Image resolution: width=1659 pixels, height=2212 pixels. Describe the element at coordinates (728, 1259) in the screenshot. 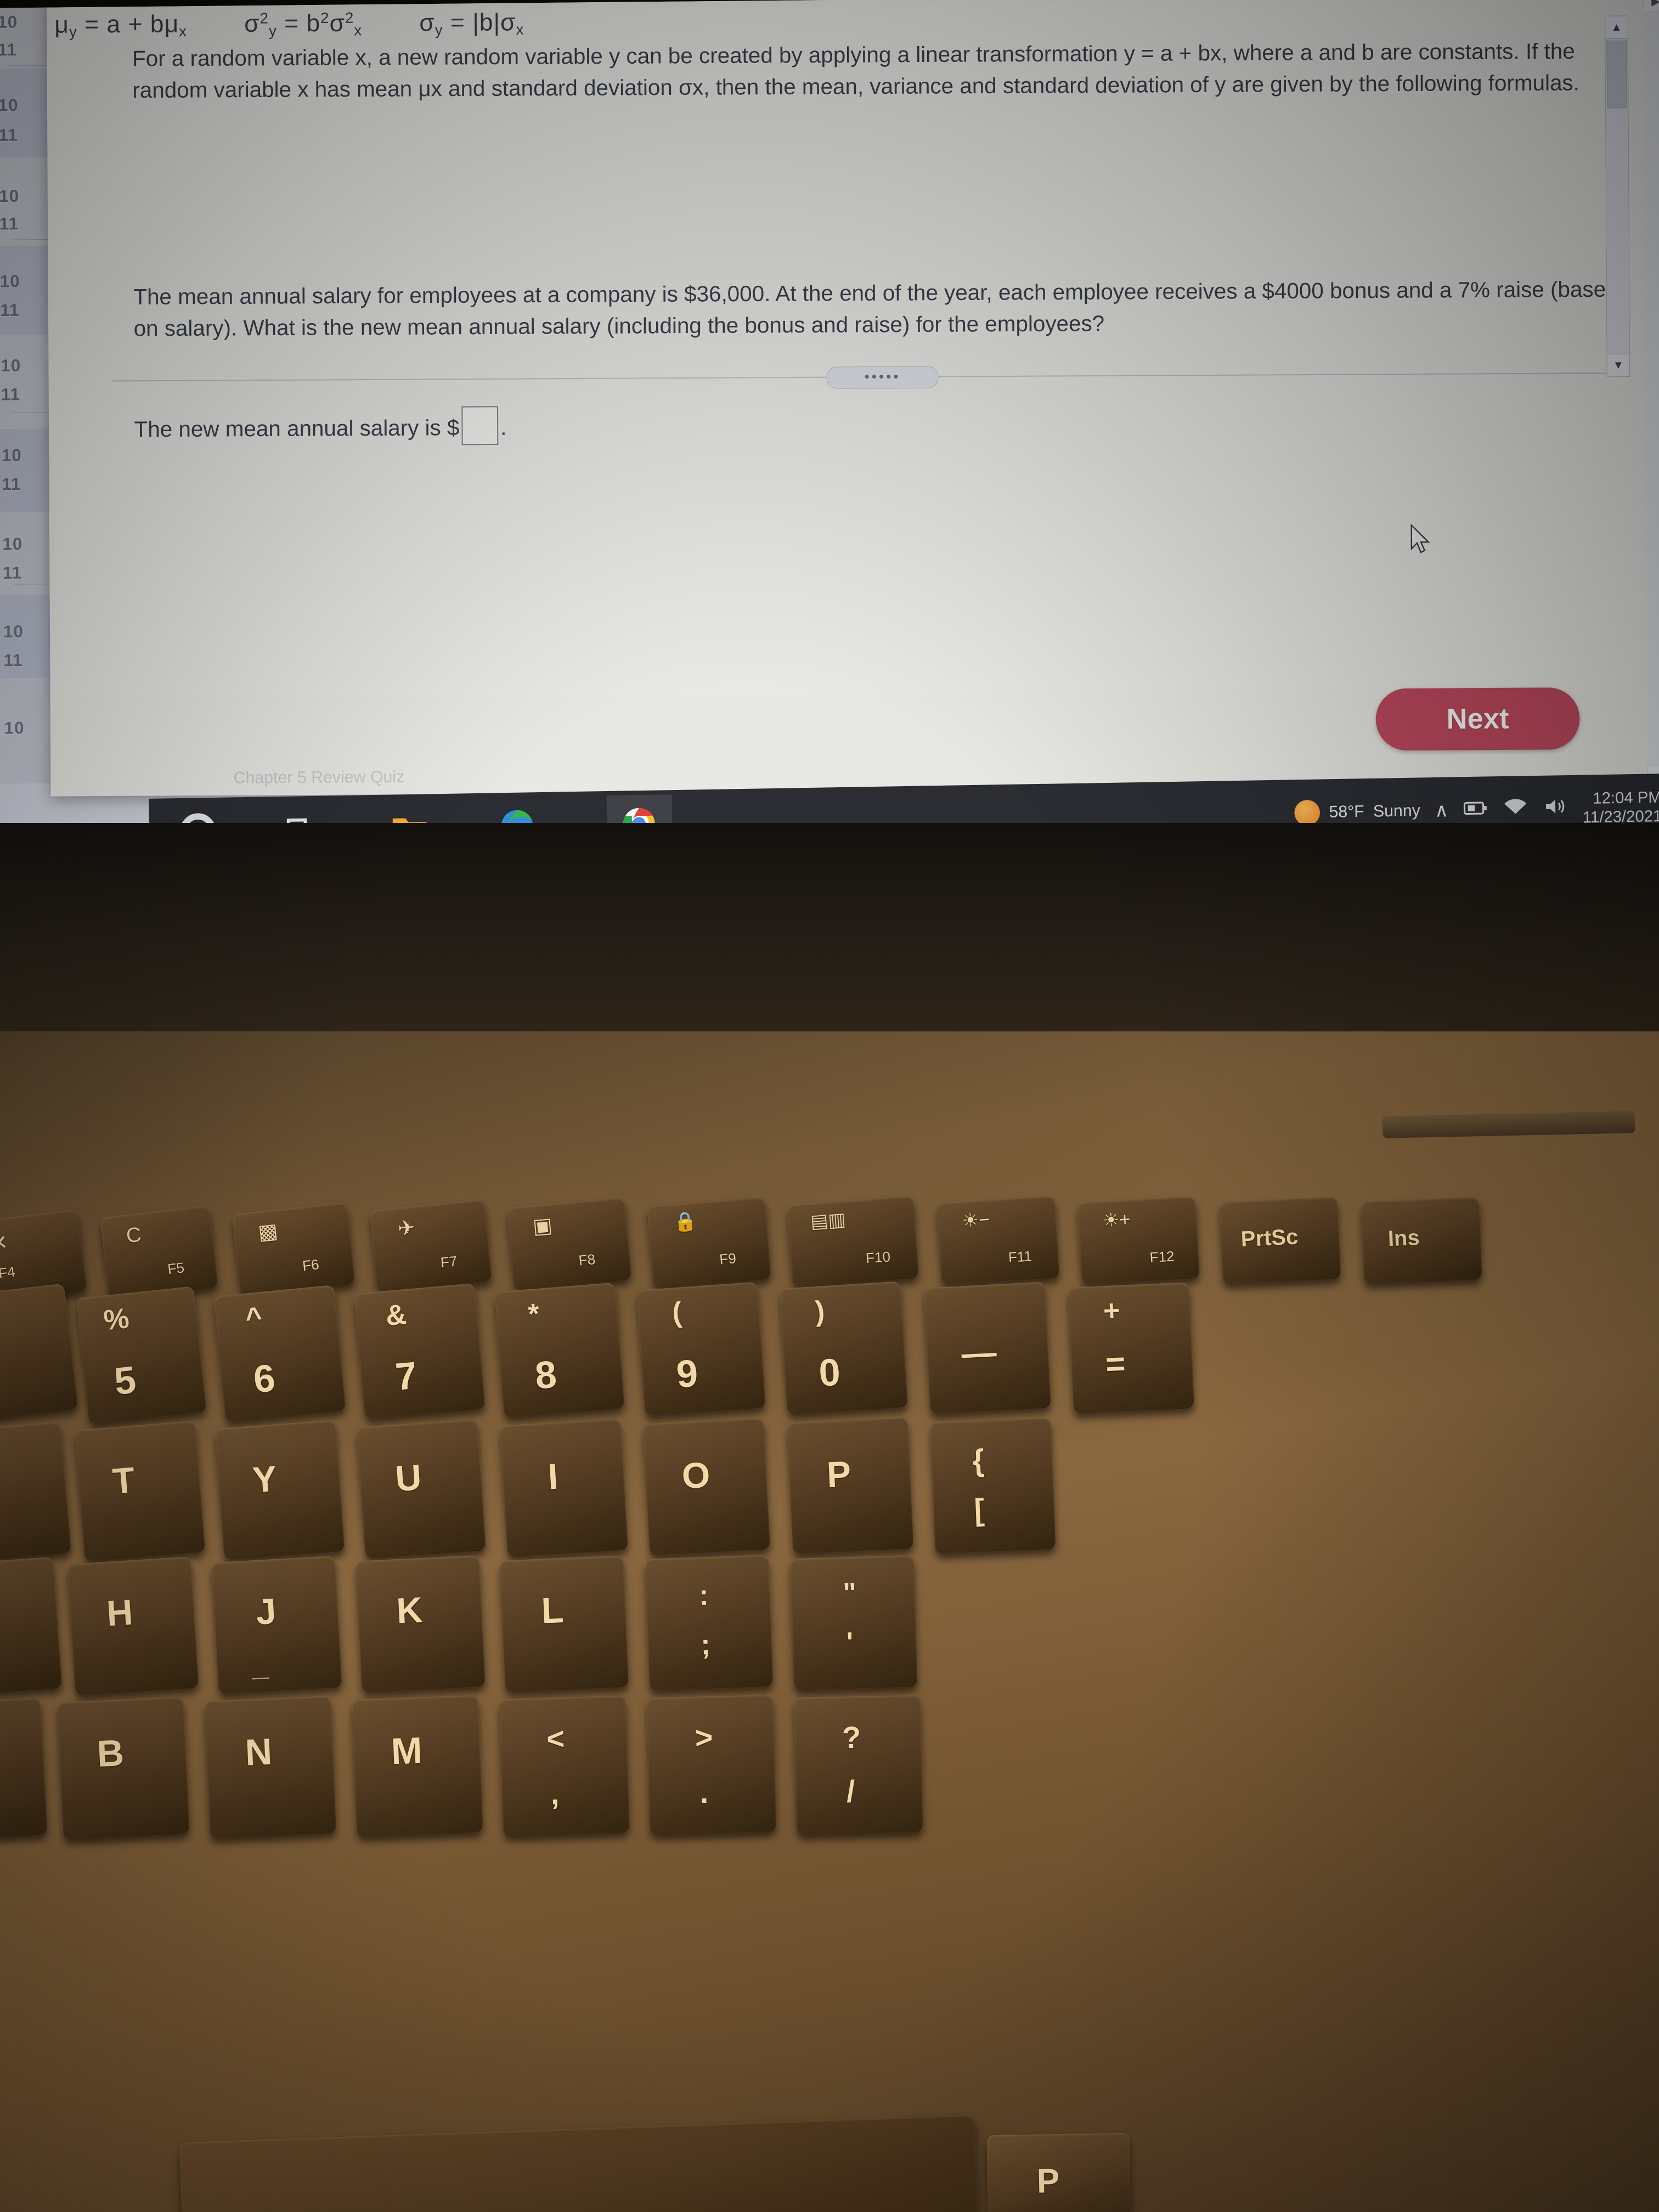

I see `key-f9-label: F9` at that location.